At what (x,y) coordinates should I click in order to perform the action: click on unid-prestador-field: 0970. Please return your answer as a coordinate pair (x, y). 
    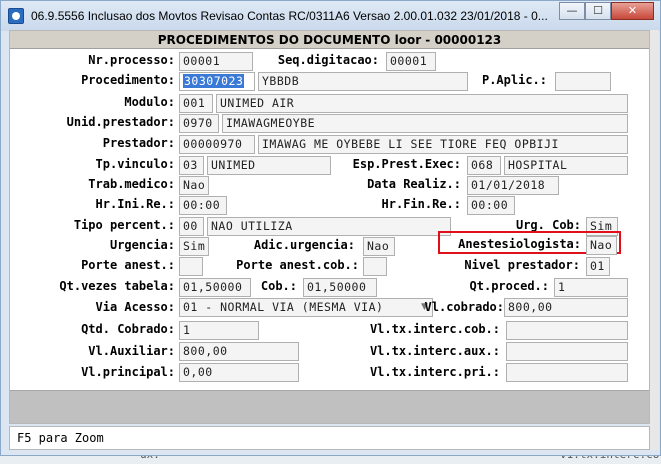
    Looking at the image, I should click on (199, 123).